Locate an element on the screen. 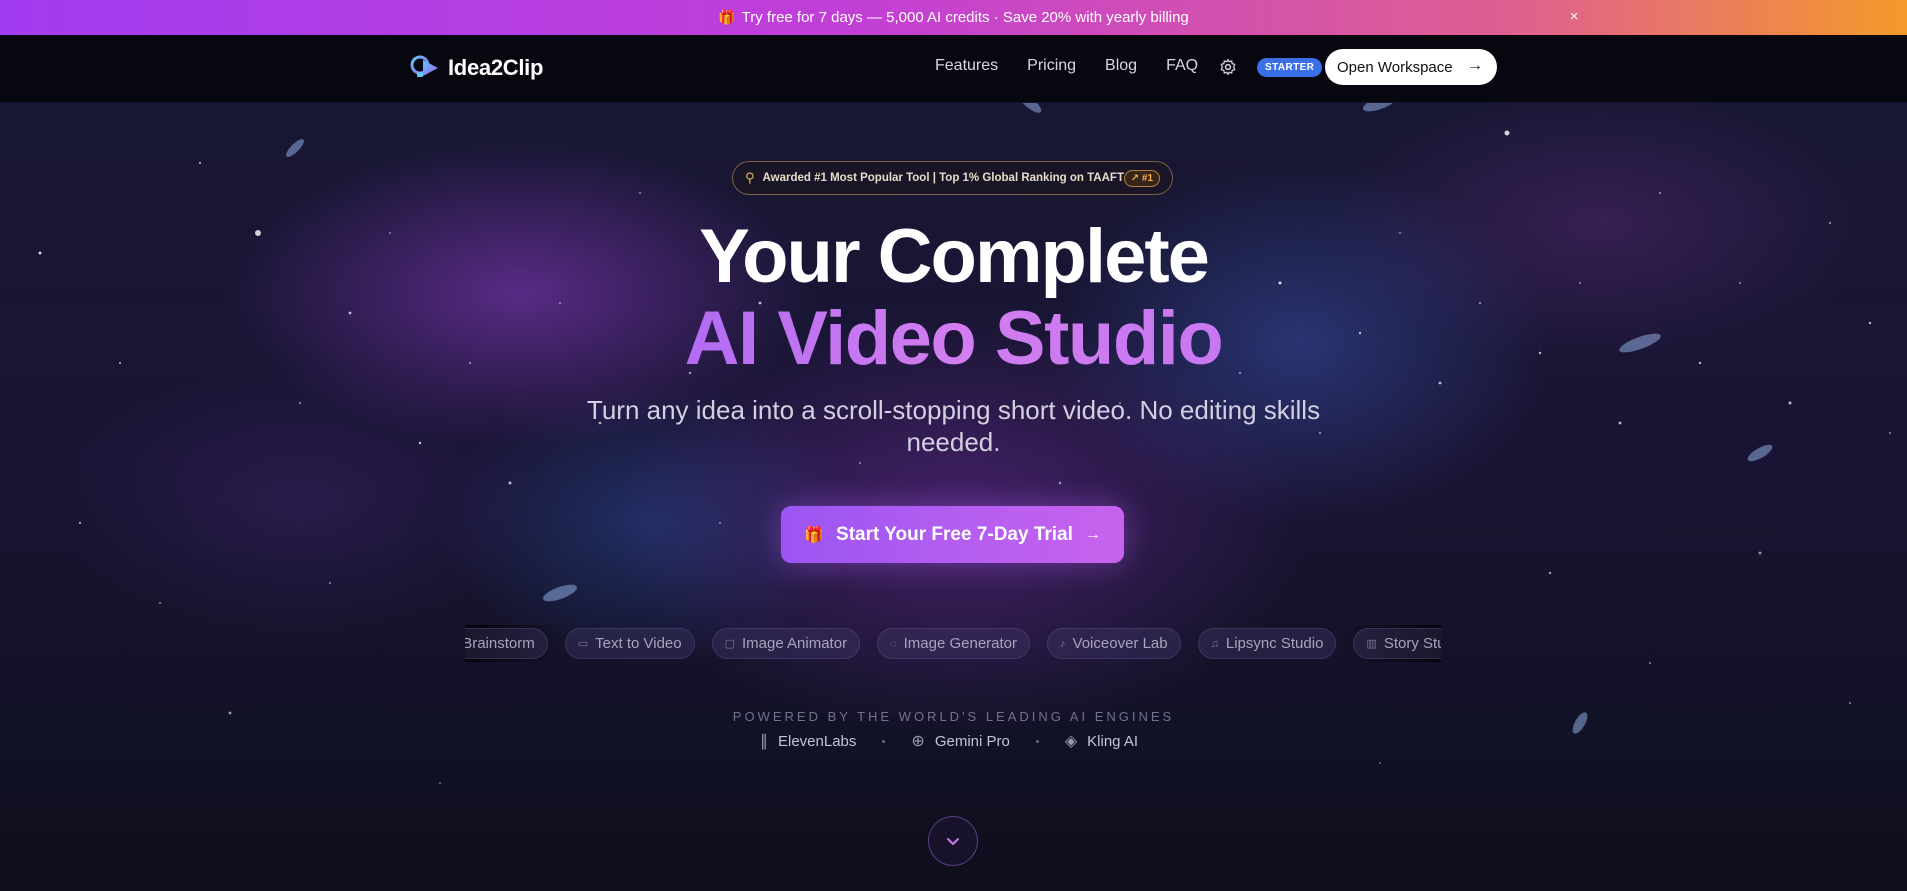  award-rank-badge: ↗ #1 is located at coordinates (1141, 178).